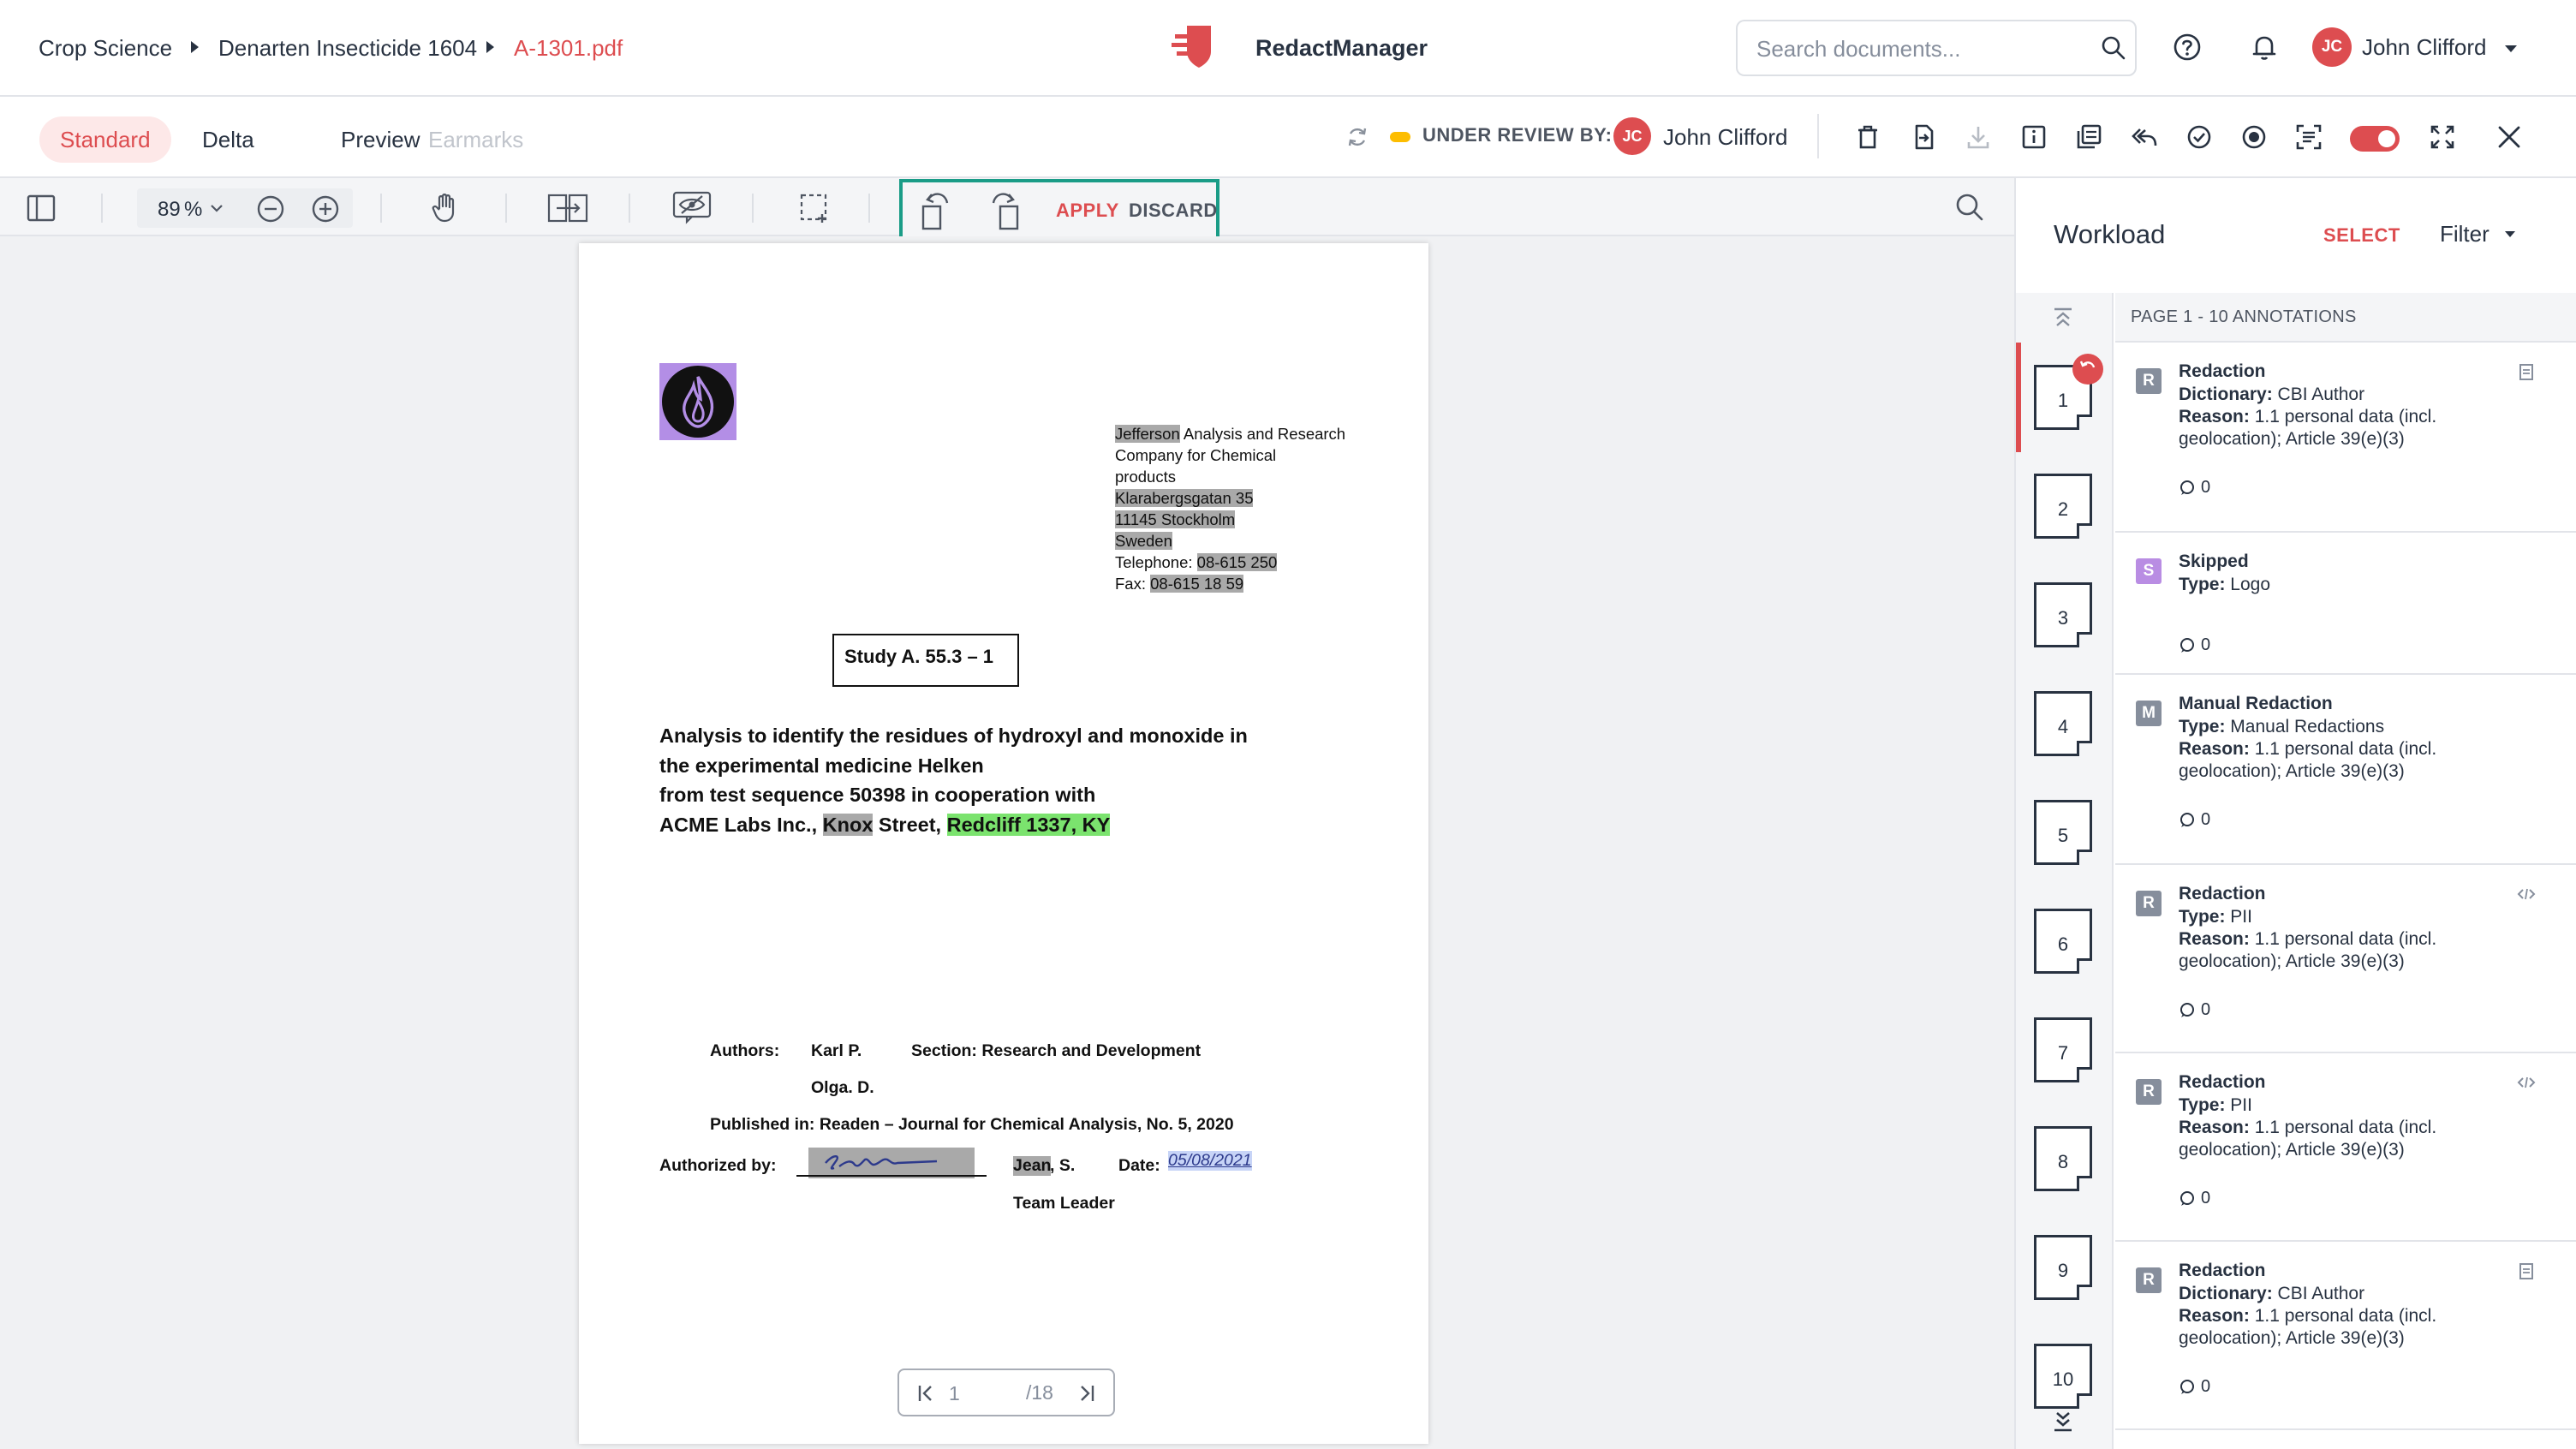 Image resolution: width=2576 pixels, height=1449 pixels. Describe the element at coordinates (848, 825) in the screenshot. I see `redacted-text: Knox` at that location.